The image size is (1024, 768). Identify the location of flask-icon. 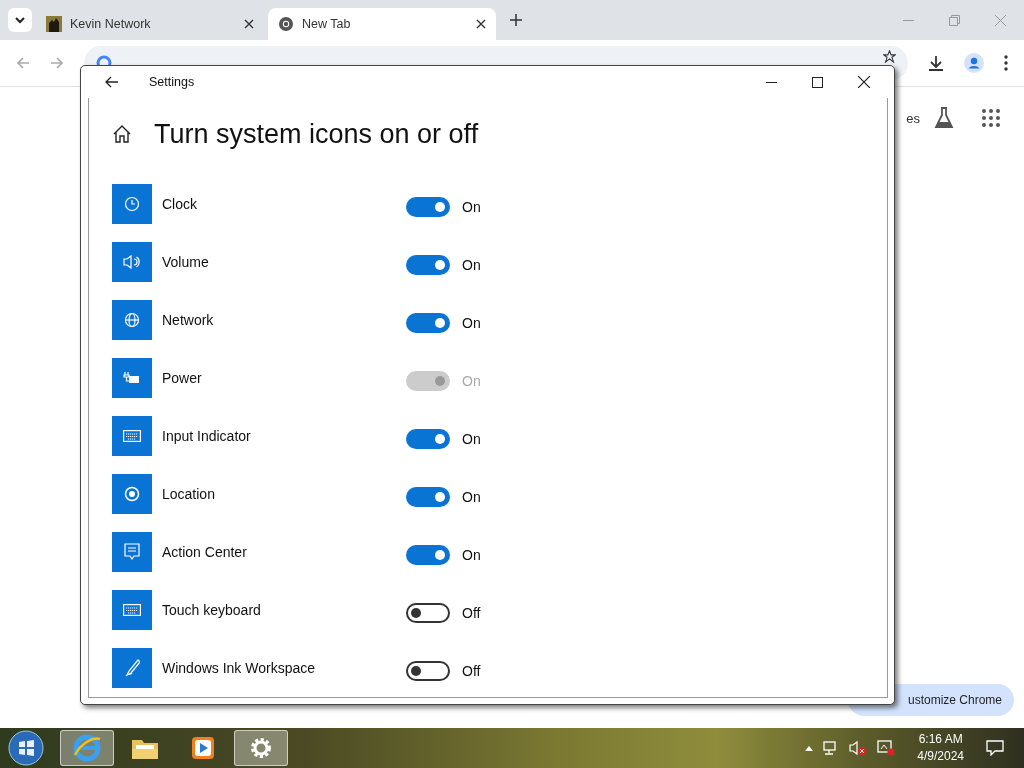
(944, 118).